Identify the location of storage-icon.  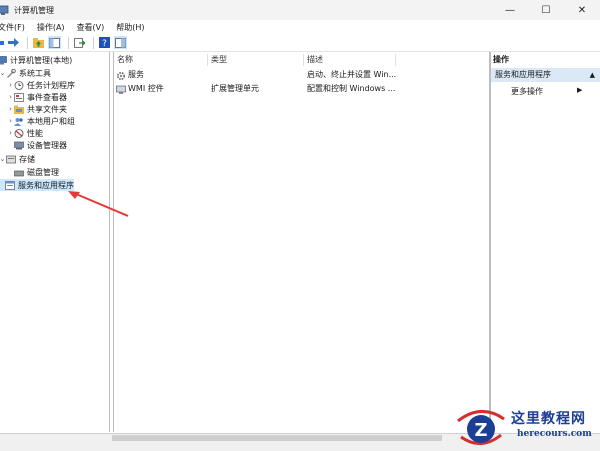
(11, 159).